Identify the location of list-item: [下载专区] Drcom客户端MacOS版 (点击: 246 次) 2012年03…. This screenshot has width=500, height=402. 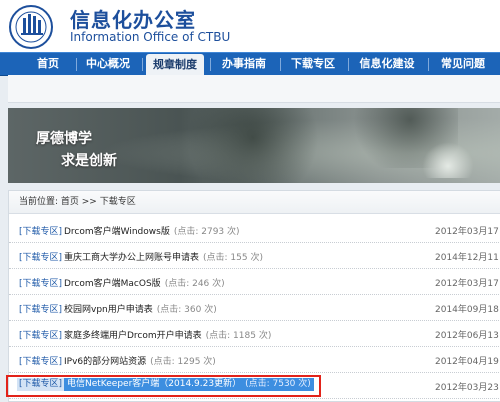
(254, 281).